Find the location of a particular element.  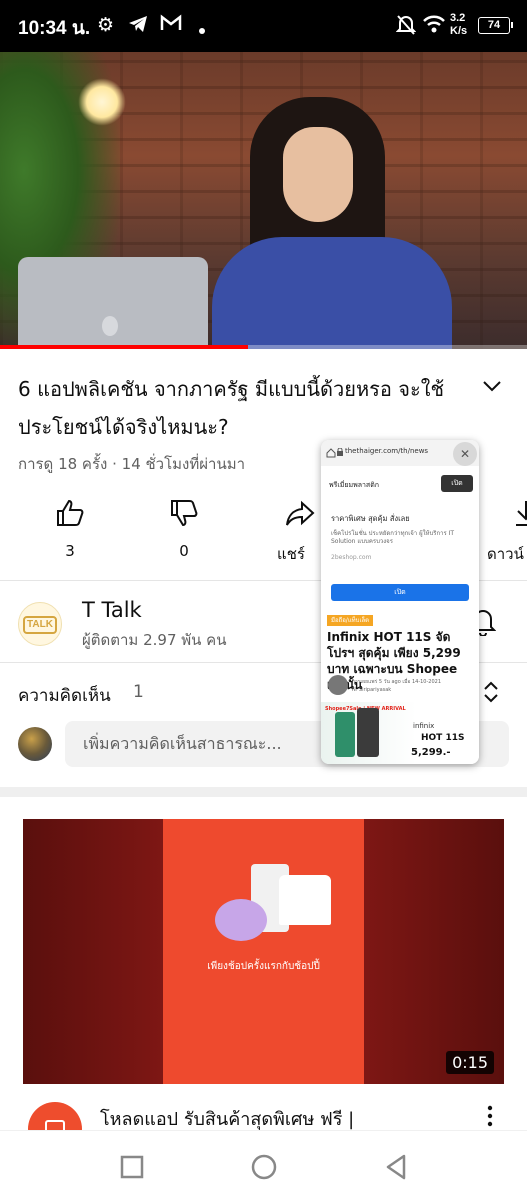

ad-title: โหลดแอป รับสินค้าสุดพิเศษ ฟรี | is located at coordinates (280, 1117).